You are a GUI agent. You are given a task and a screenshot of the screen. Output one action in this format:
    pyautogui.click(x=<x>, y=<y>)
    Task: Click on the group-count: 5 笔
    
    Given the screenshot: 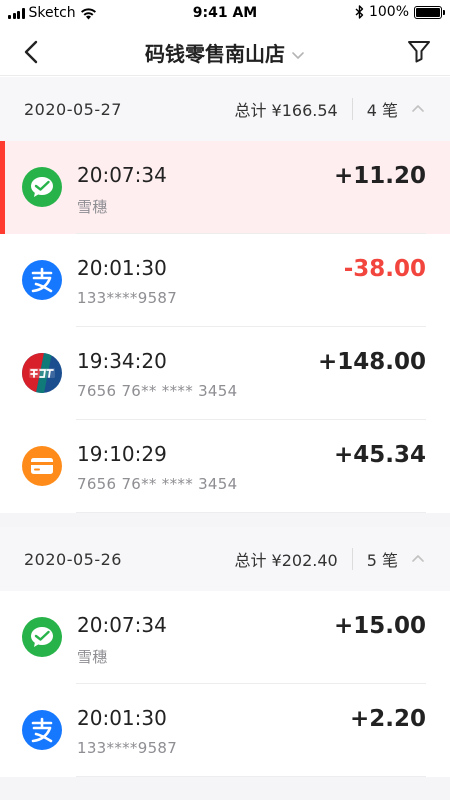 What is the action you would take?
    pyautogui.click(x=382, y=560)
    